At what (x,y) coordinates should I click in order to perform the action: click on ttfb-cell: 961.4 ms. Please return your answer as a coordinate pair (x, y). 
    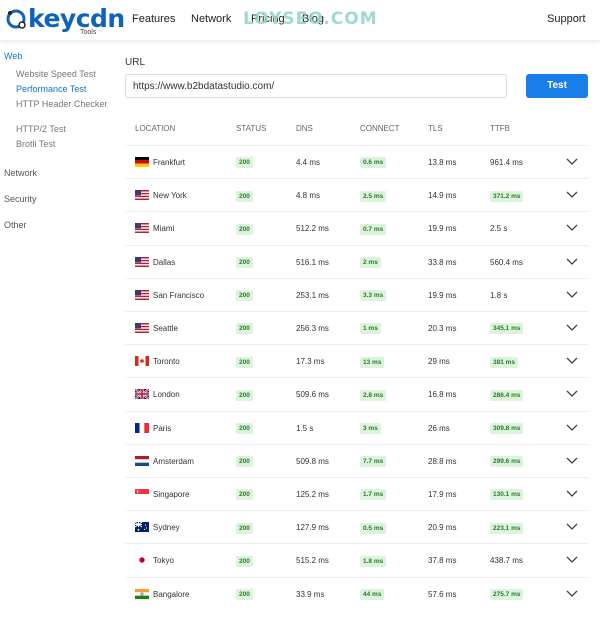
    Looking at the image, I should click on (506, 162).